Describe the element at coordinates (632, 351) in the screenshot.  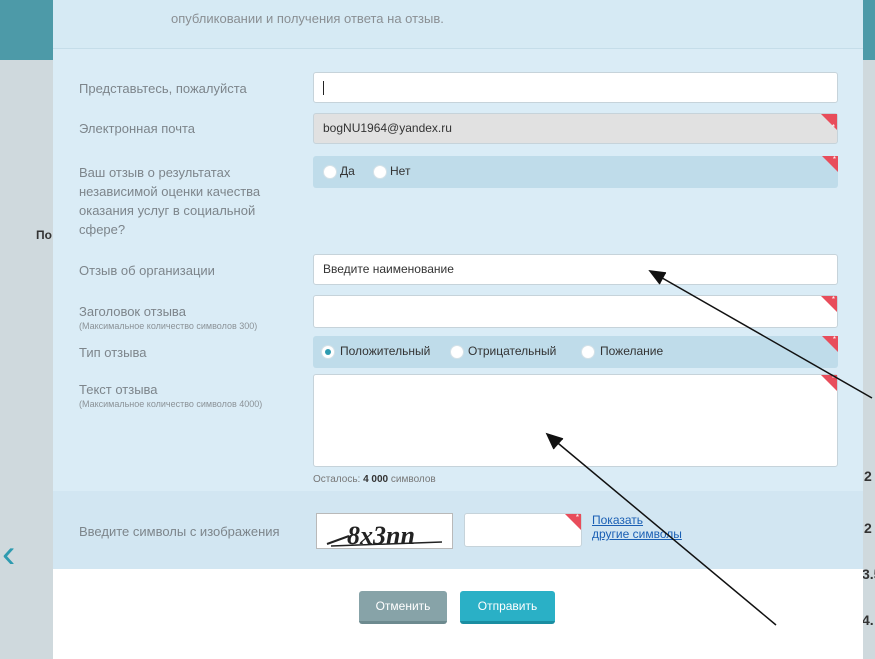
I see `radio-wish-label: Пожелание` at that location.